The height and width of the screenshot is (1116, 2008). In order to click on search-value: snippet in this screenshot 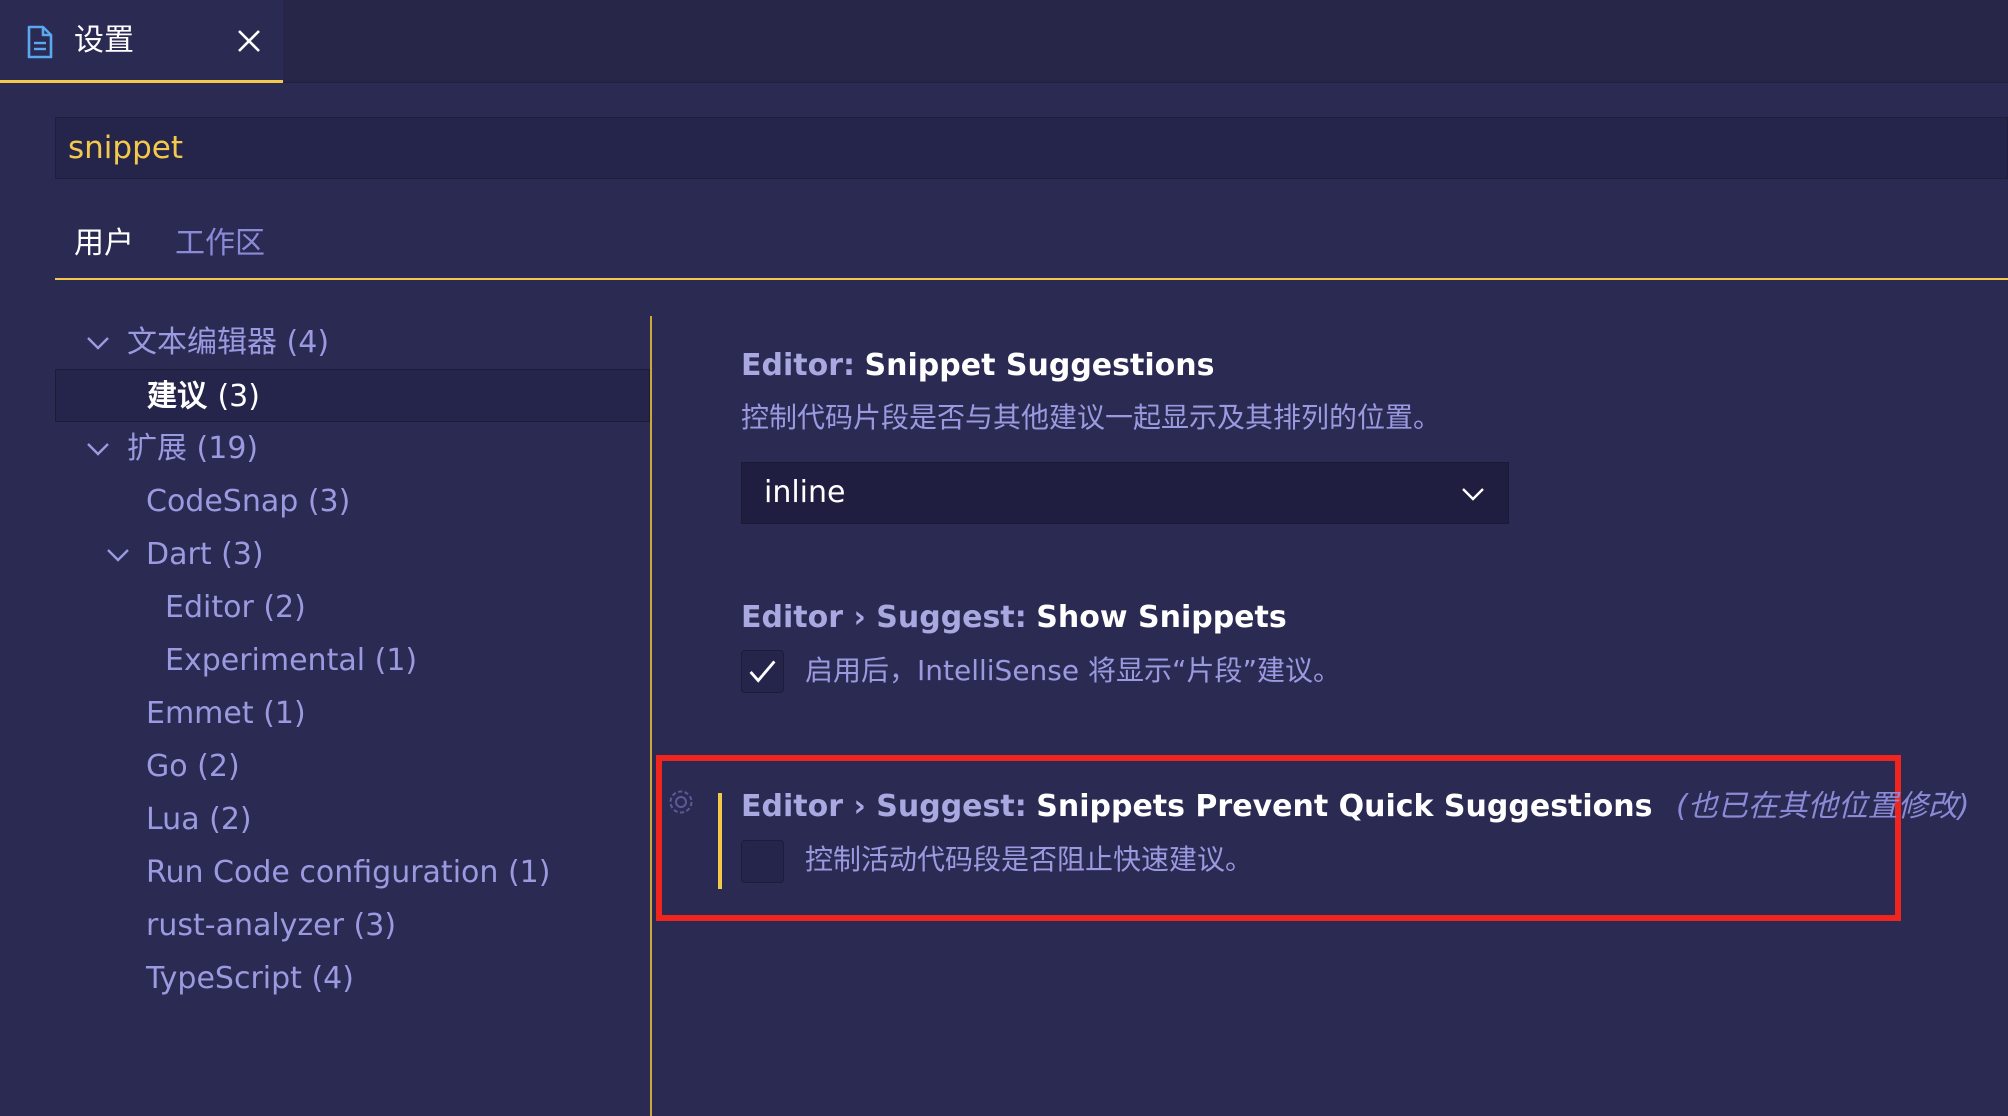, I will do `click(125, 148)`.